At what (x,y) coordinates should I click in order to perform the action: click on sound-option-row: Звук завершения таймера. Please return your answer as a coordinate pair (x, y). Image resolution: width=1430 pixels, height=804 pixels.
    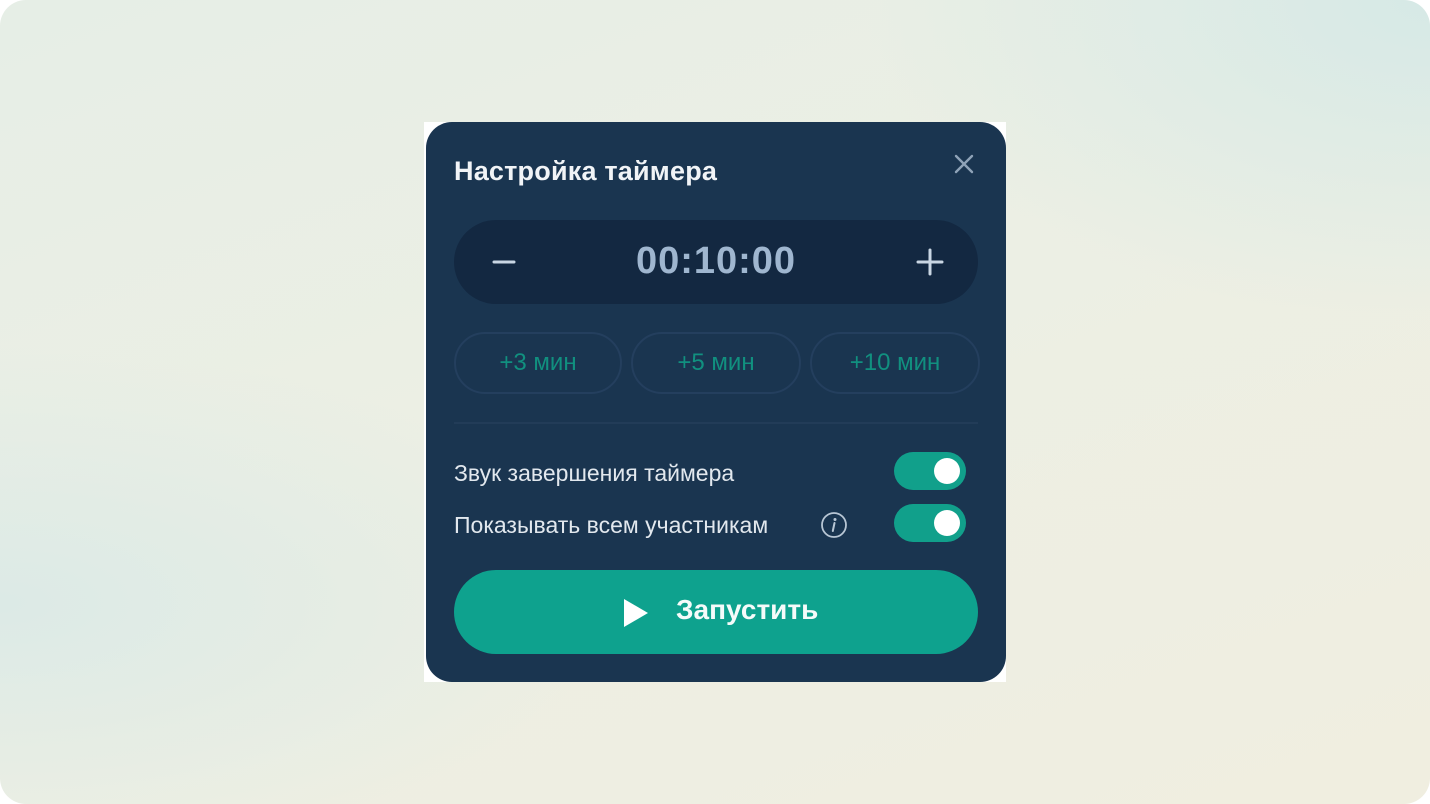
    Looking at the image, I should click on (710, 472).